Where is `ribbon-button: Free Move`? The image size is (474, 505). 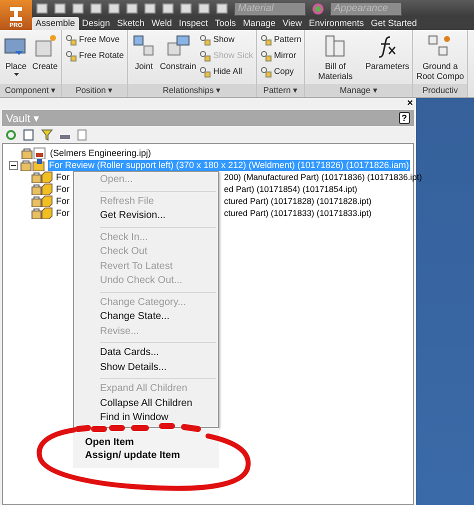
ribbon-button: Free Move is located at coordinates (94, 39).